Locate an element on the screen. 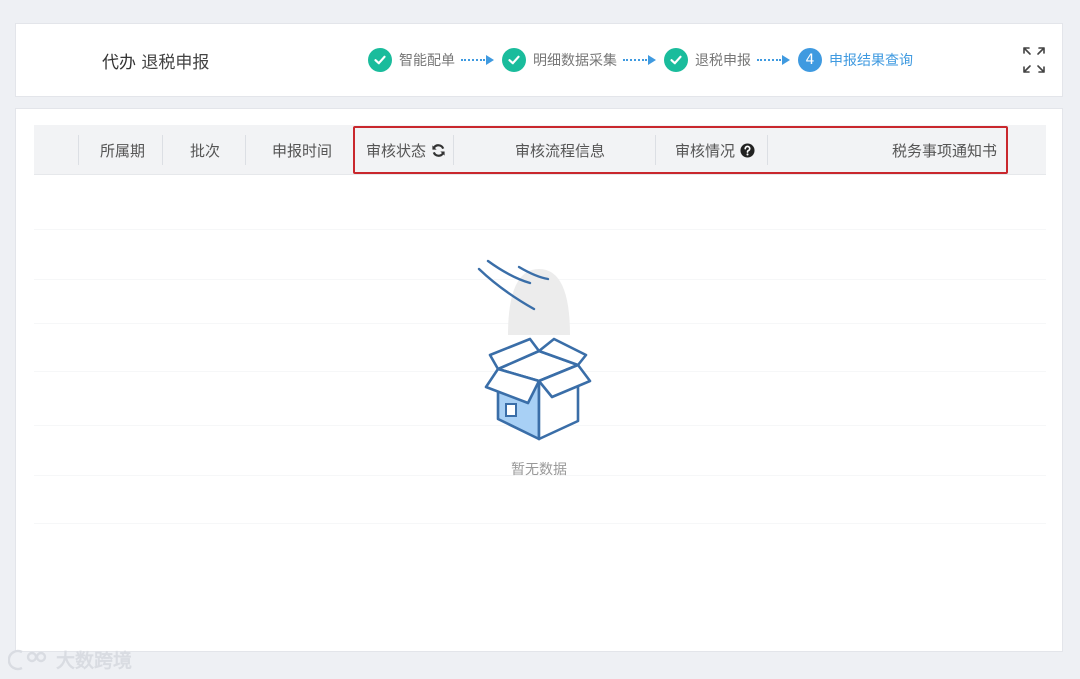  column-review-process: 审核流程信息 is located at coordinates (555, 150).